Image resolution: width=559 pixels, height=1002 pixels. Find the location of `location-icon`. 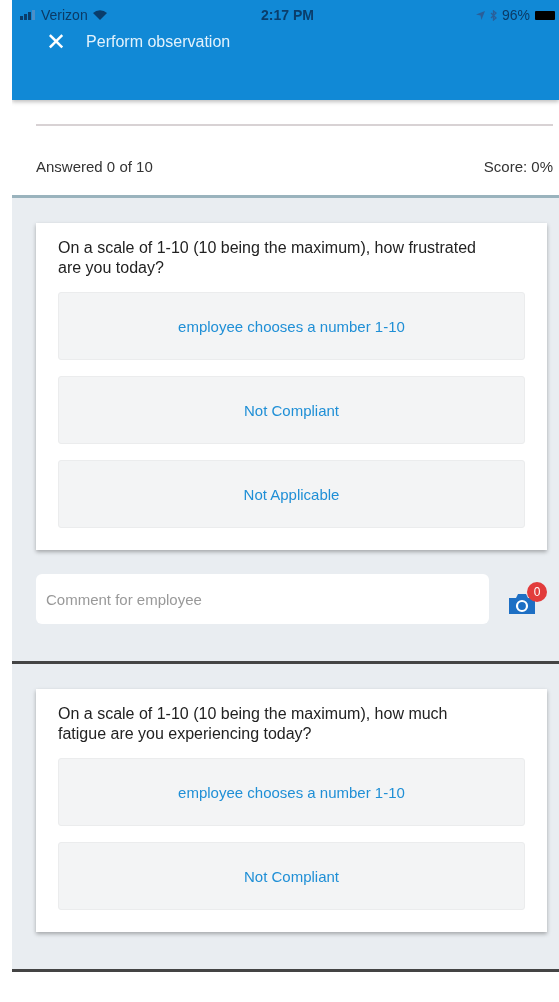

location-icon is located at coordinates (480, 15).